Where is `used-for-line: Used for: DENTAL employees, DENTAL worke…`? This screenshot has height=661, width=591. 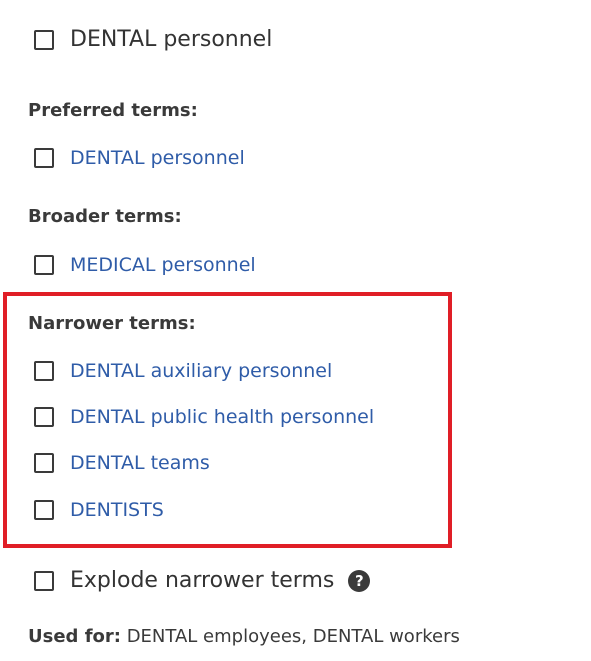 used-for-line: Used for: DENTAL employees, DENTAL worke… is located at coordinates (244, 636).